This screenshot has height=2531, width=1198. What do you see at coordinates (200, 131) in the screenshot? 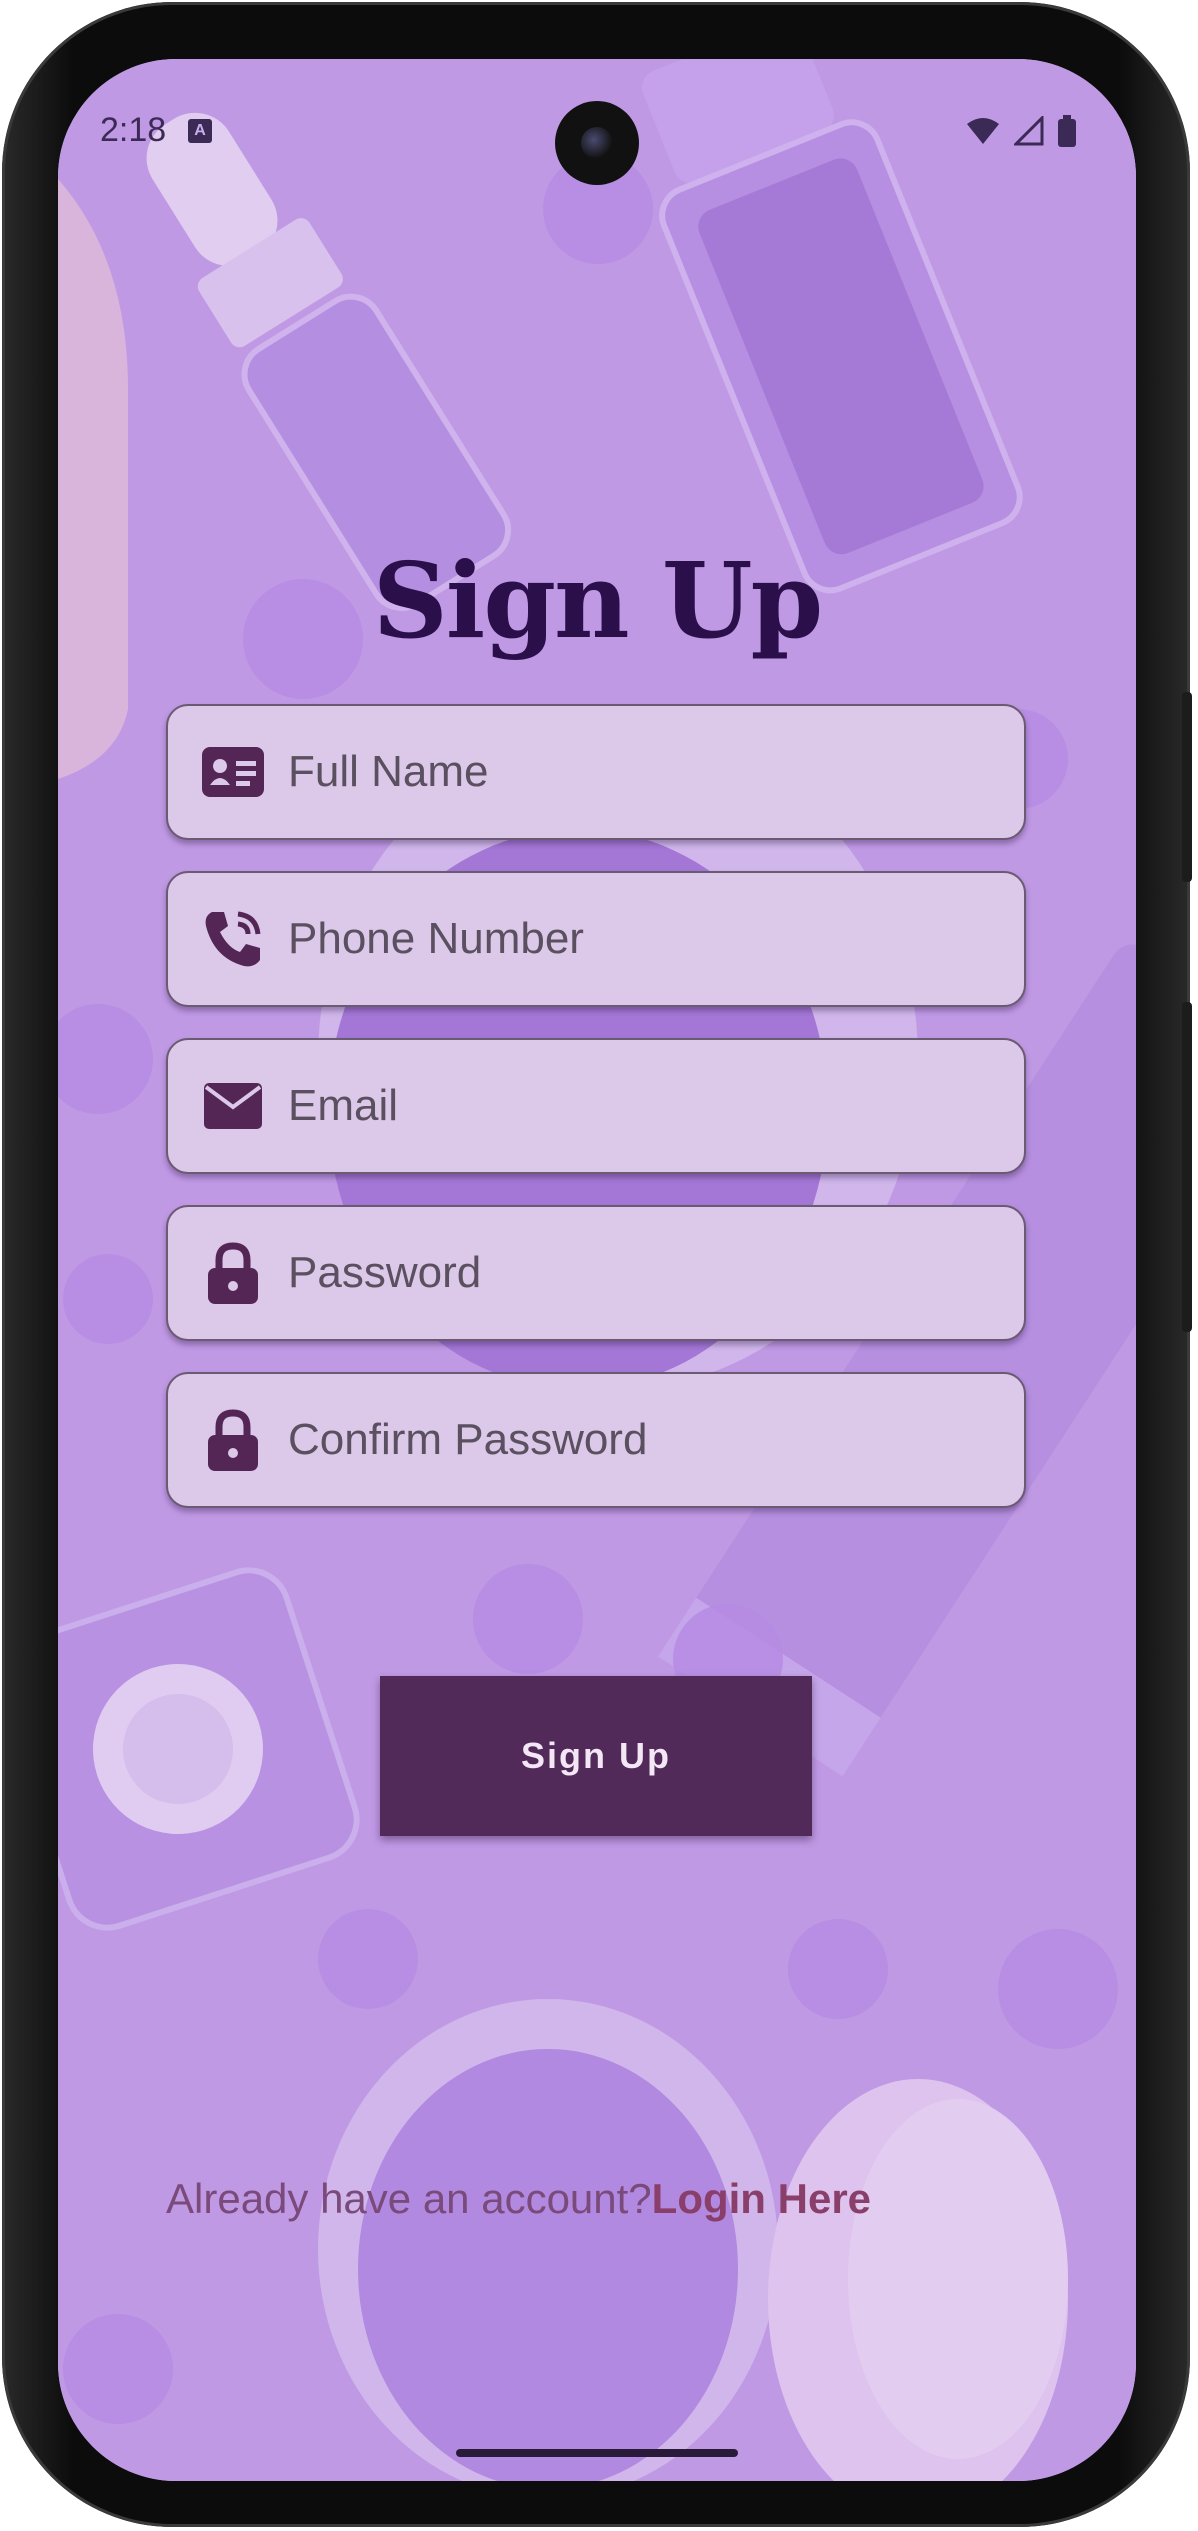
I see `a-icon: A` at bounding box center [200, 131].